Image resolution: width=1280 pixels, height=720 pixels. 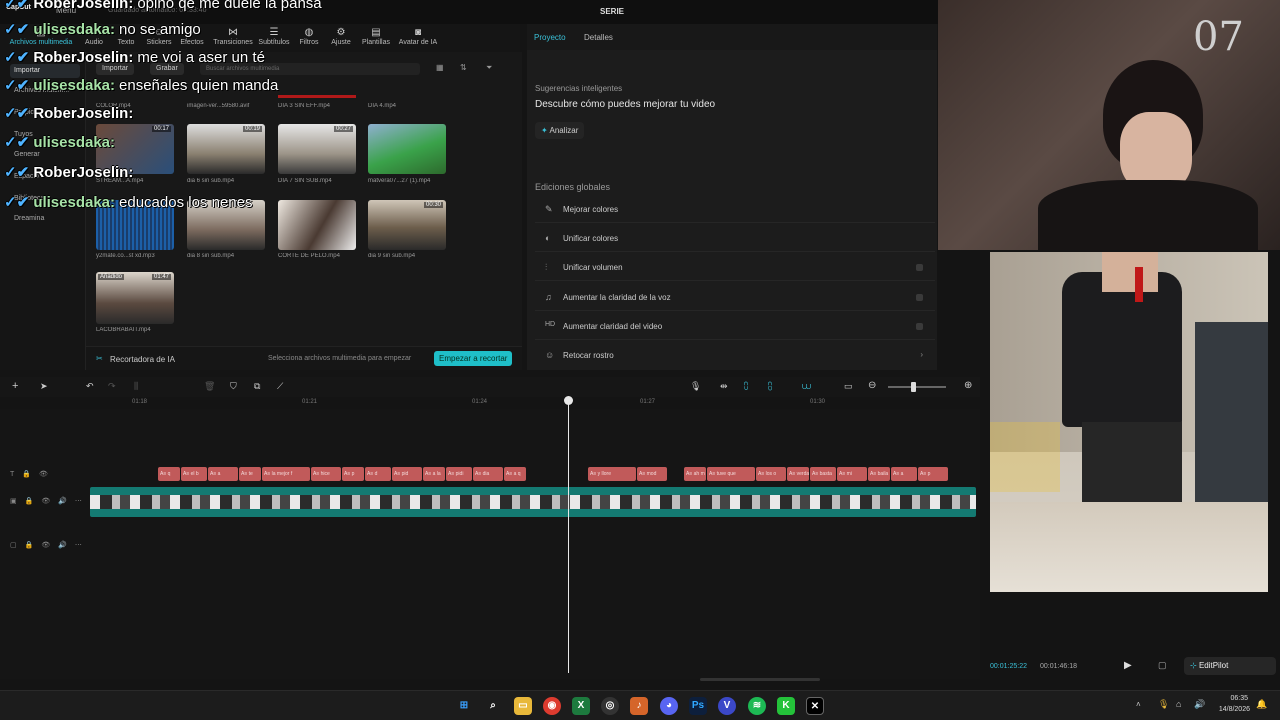 What do you see at coordinates (434, 474) in the screenshot?
I see `subtitle-clip: A≡ a la` at bounding box center [434, 474].